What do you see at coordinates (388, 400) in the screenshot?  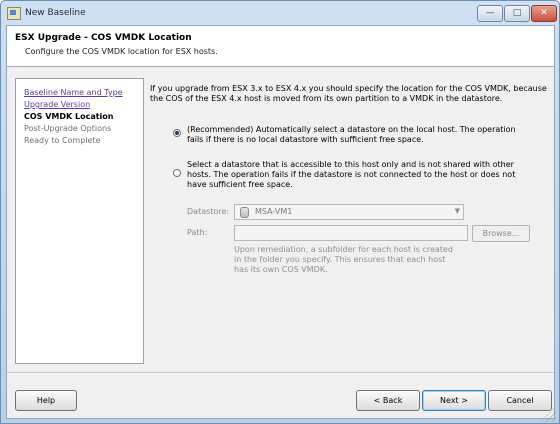 I see `back-button: < Back` at bounding box center [388, 400].